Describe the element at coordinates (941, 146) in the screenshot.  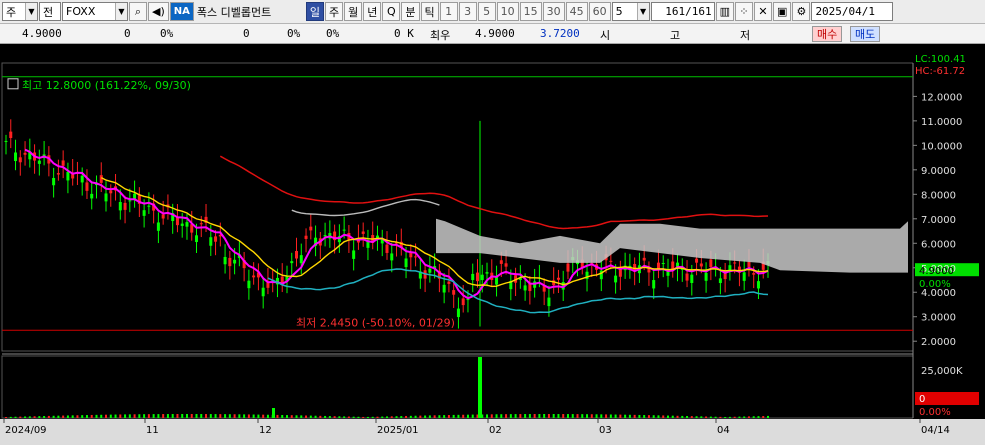
I see `price-tick-label: 10.0000` at that location.